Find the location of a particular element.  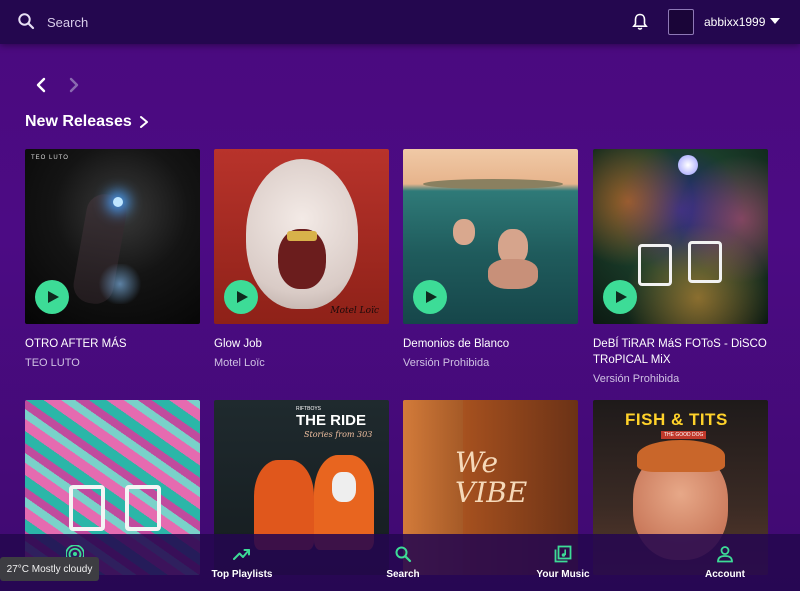

tab-label: Your Music is located at coordinates (563, 574).